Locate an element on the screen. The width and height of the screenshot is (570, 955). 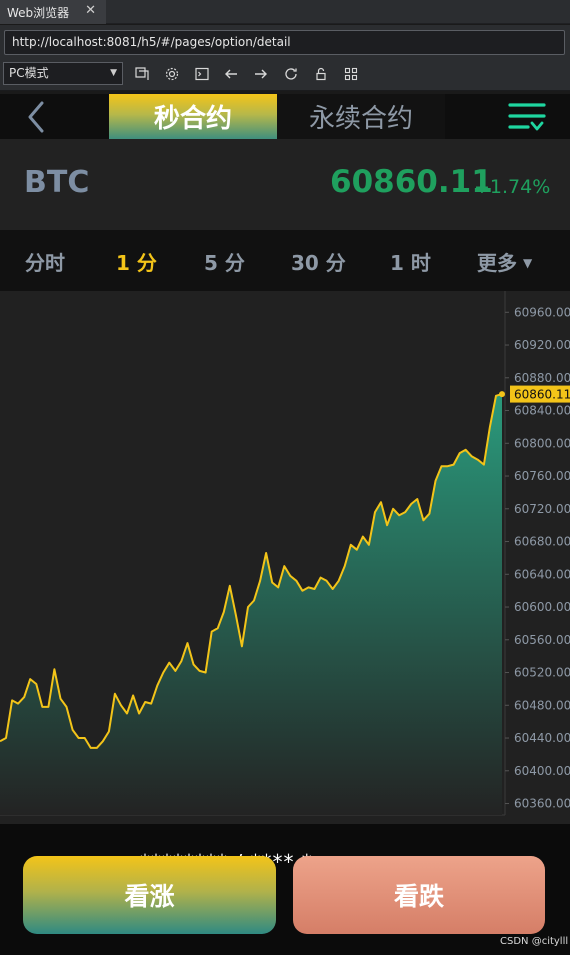
watermark: CSDN @citylll is located at coordinates (534, 941).